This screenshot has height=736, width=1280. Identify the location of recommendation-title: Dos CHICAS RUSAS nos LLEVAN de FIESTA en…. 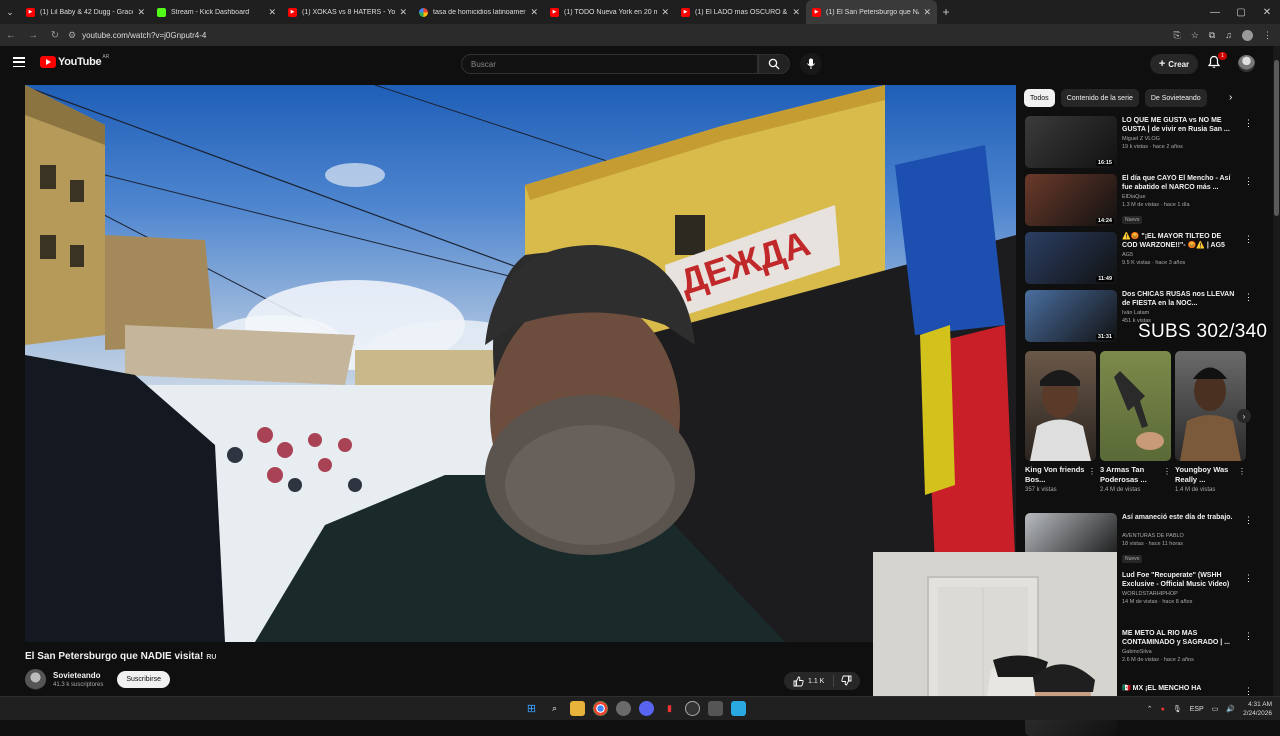
(1178, 299).